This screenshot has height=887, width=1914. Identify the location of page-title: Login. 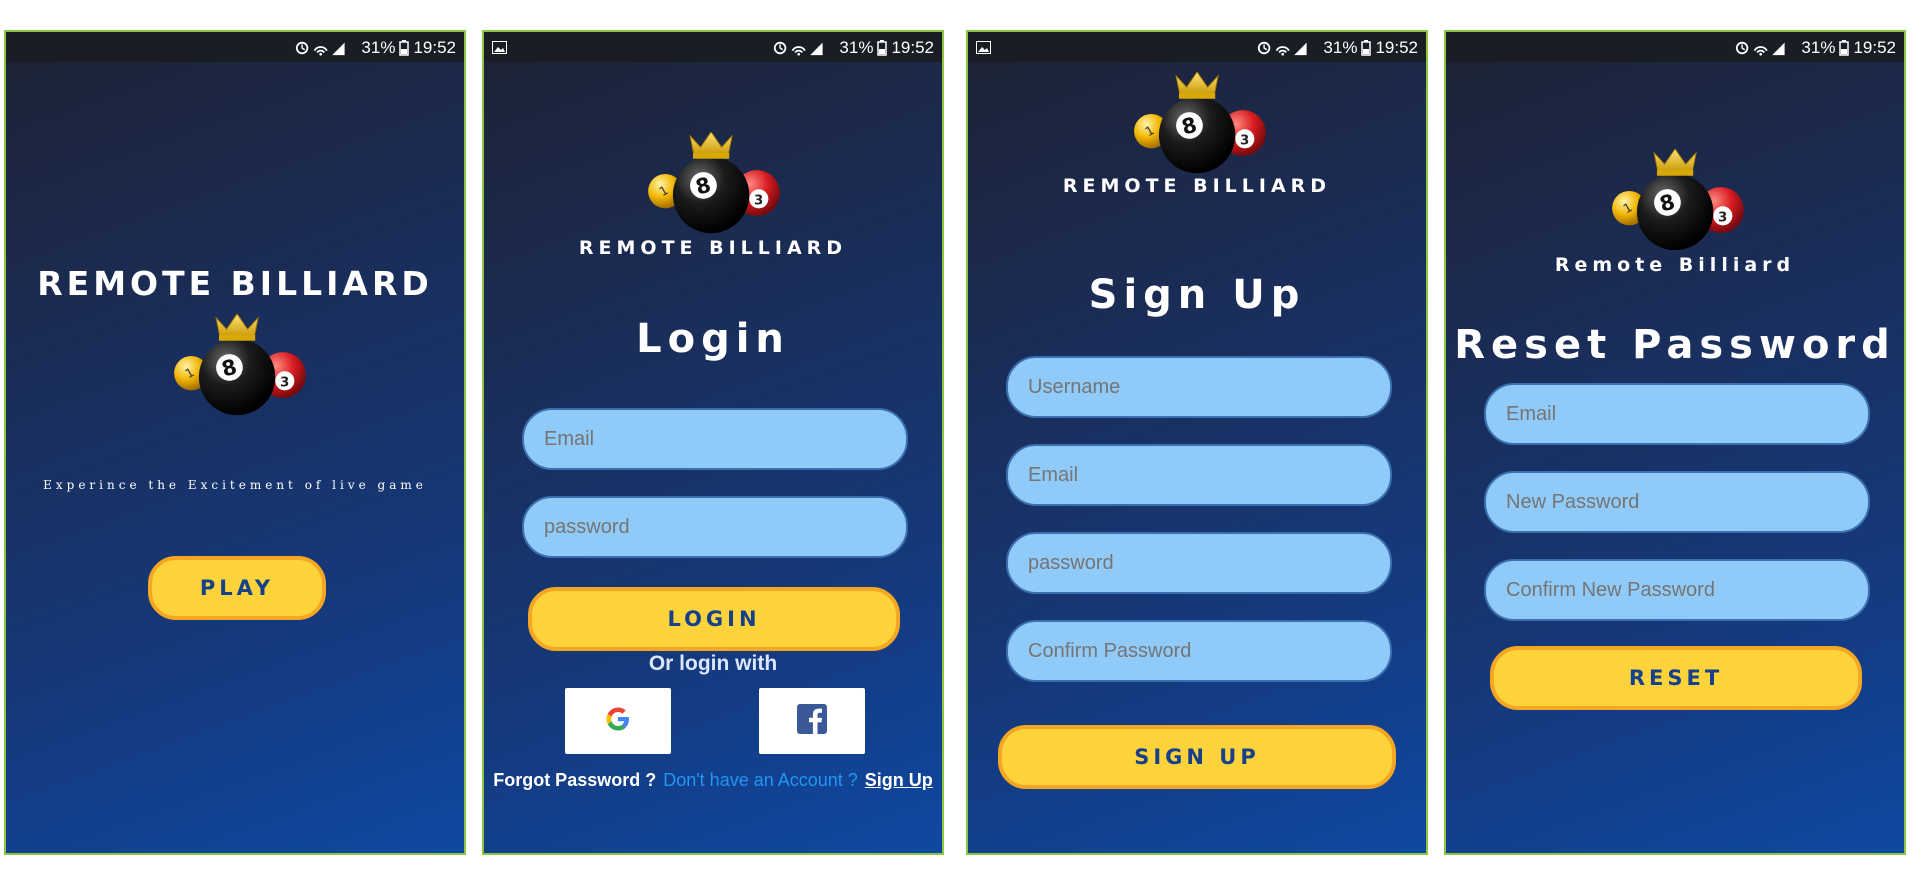
(713, 339).